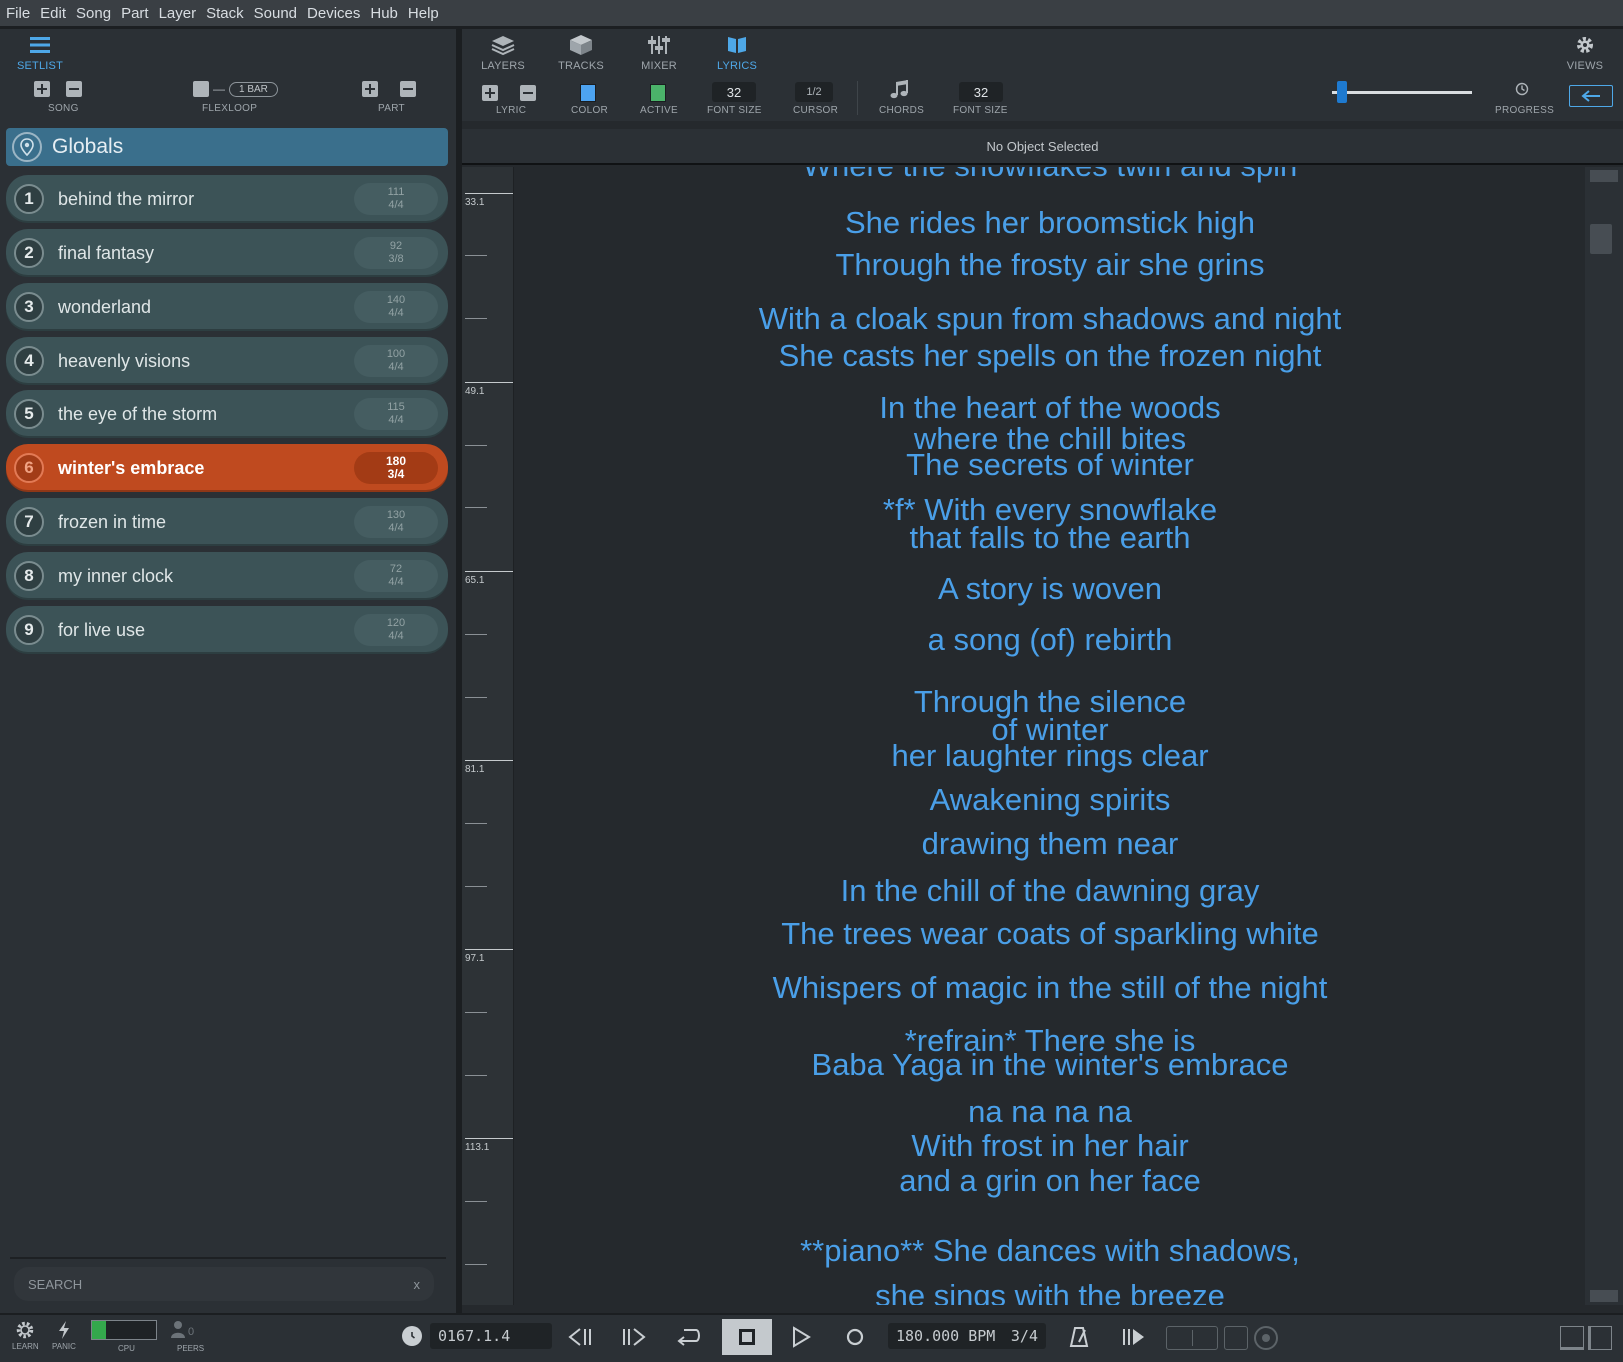 This screenshot has height=1362, width=1623. Describe the element at coordinates (1591, 96) in the screenshot. I see `back-button` at that location.